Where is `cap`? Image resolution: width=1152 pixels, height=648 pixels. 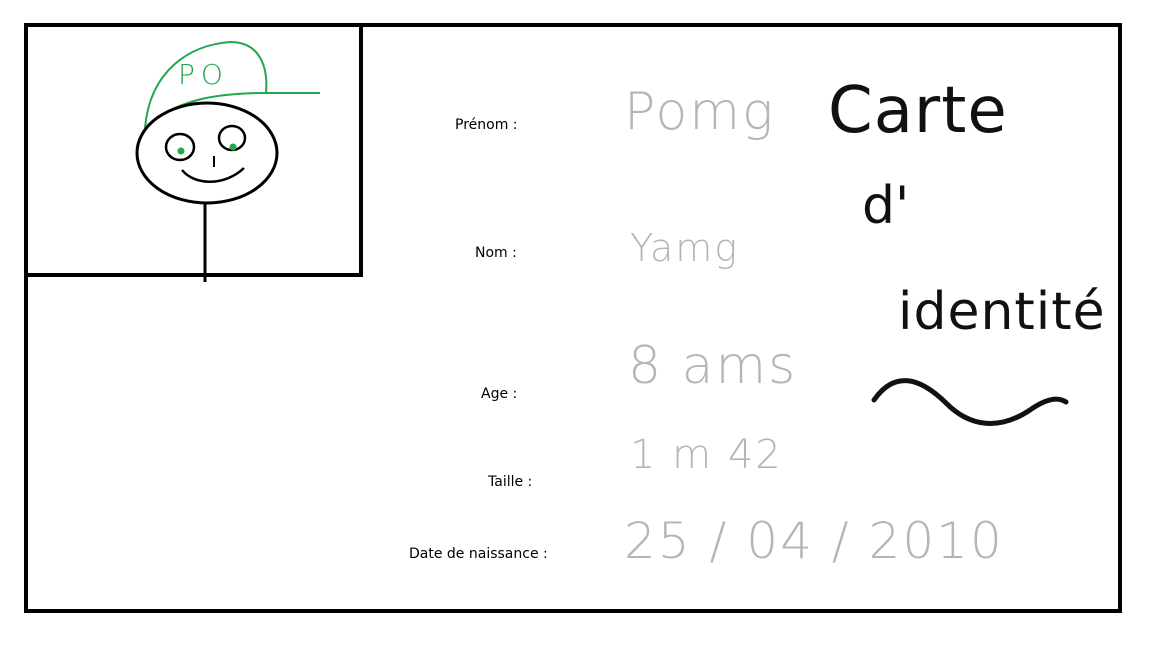
cap is located at coordinates (232, 84).